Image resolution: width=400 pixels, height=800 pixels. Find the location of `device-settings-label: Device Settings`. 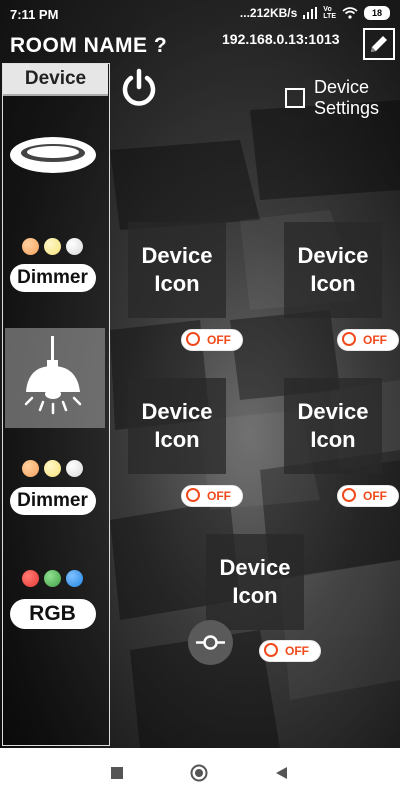

device-settings-label: Device Settings is located at coordinates (347, 97).